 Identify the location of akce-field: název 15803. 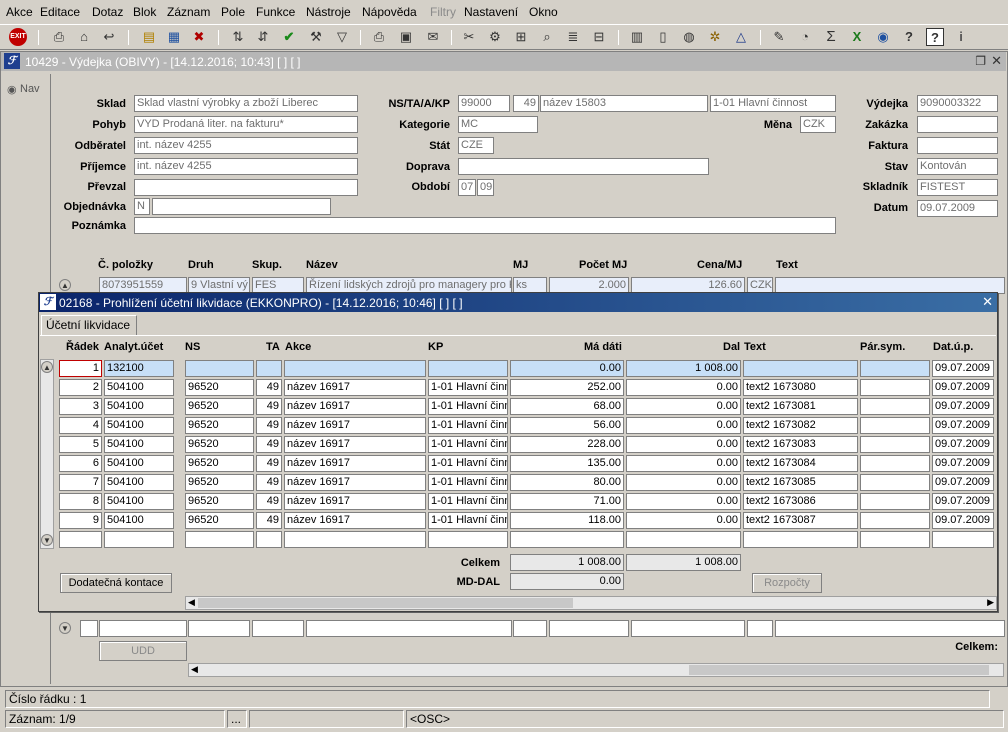
(624, 103).